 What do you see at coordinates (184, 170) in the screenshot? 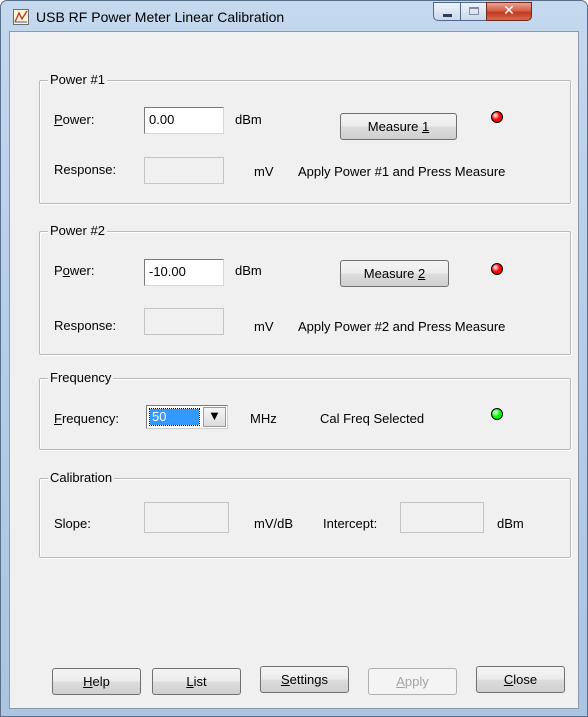
I see `response1-field` at bounding box center [184, 170].